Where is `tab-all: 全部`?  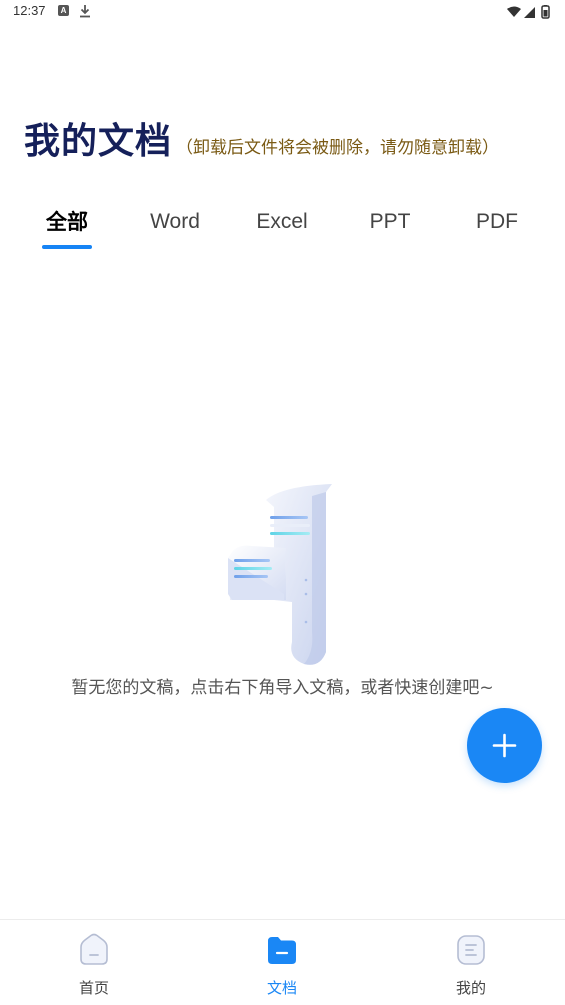 tab-all: 全部 is located at coordinates (67, 227).